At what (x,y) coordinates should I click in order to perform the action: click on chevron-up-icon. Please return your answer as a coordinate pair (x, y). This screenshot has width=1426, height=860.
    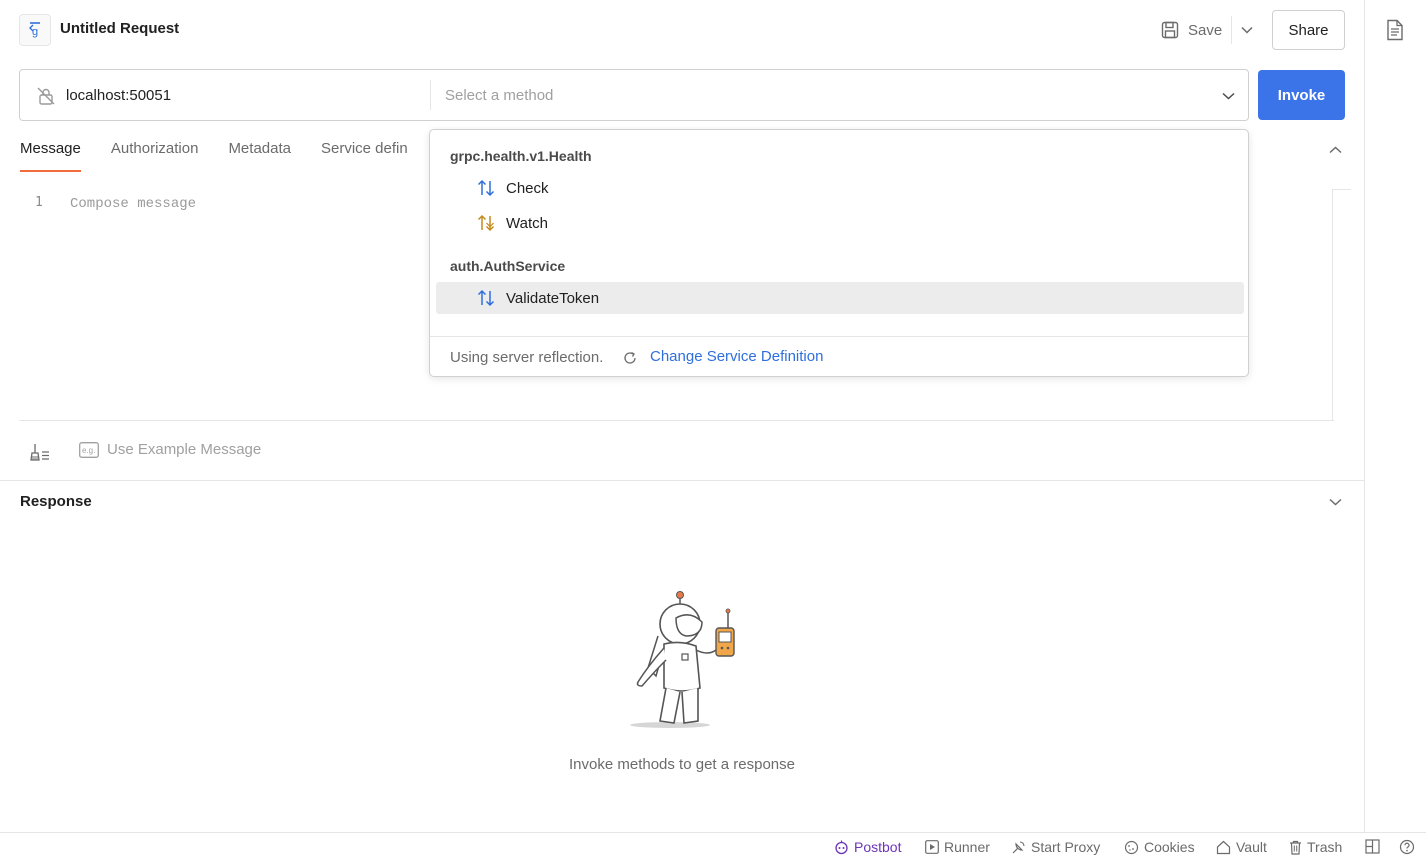
    Looking at the image, I should click on (1335, 150).